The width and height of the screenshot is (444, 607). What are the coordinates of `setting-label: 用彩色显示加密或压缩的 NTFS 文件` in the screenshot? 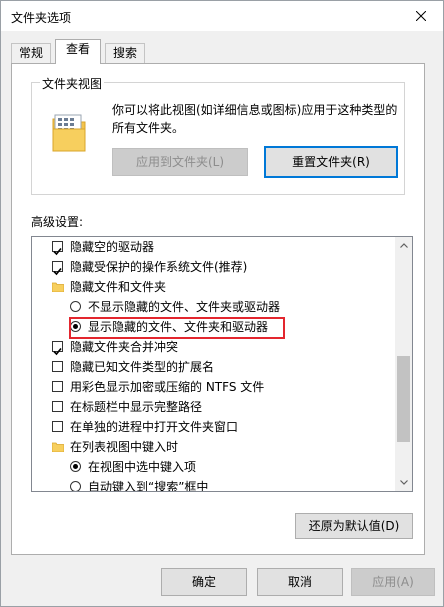 It's located at (167, 387).